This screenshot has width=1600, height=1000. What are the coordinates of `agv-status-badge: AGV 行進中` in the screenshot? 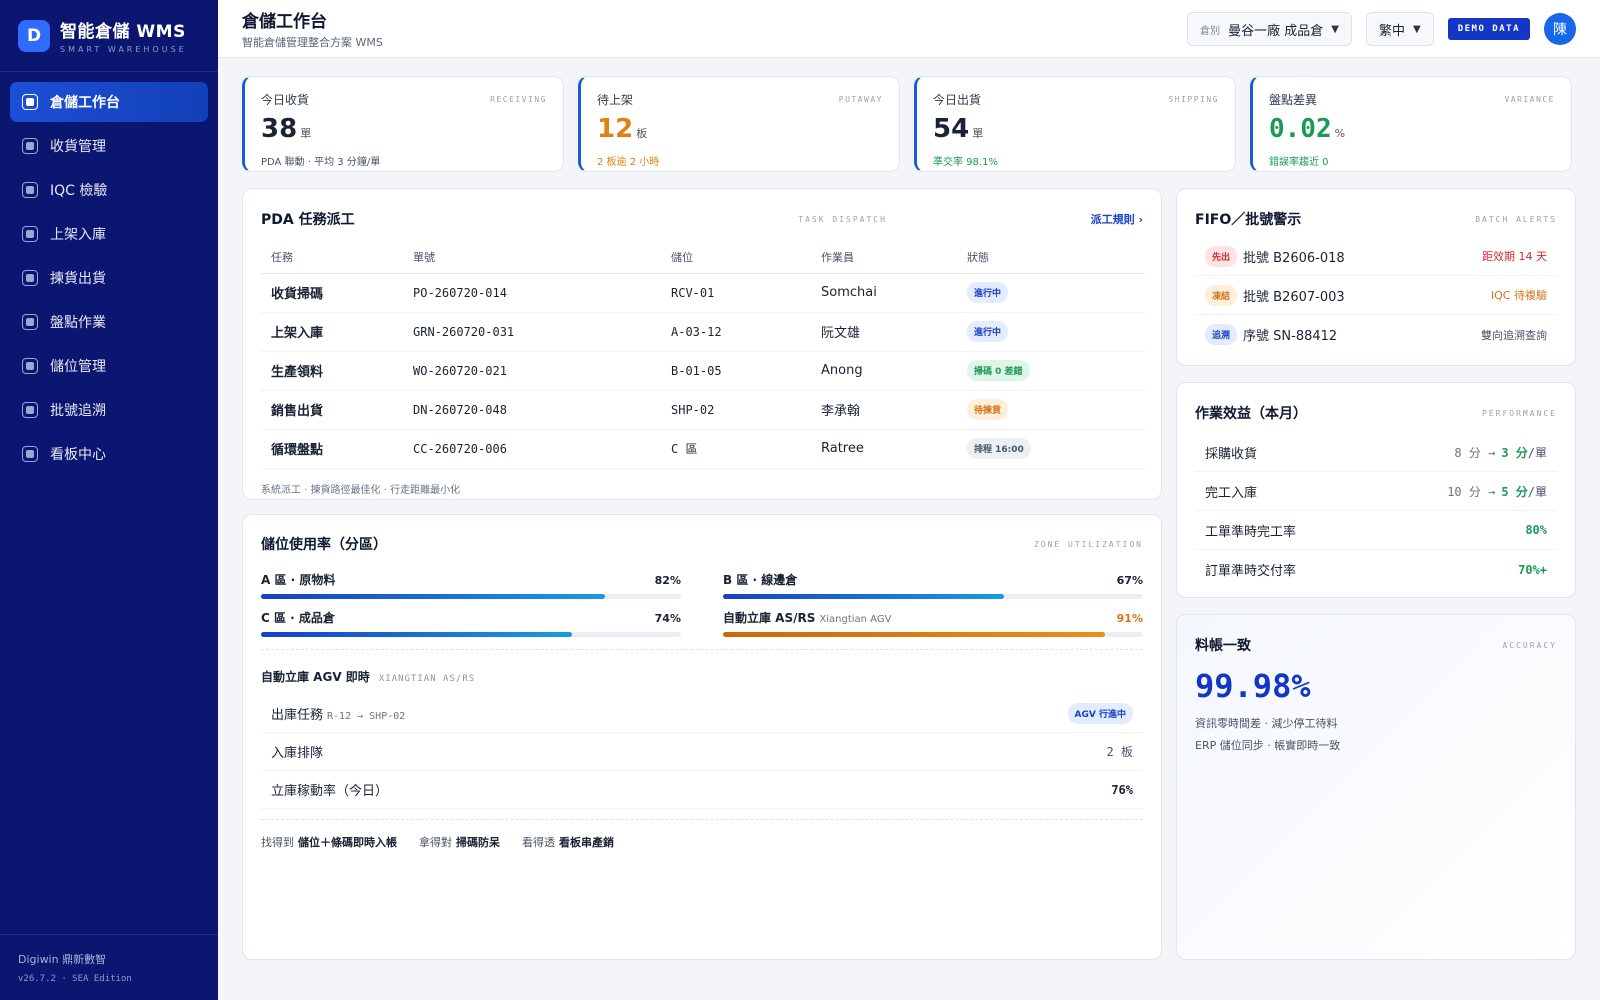 It's located at (1100, 713).